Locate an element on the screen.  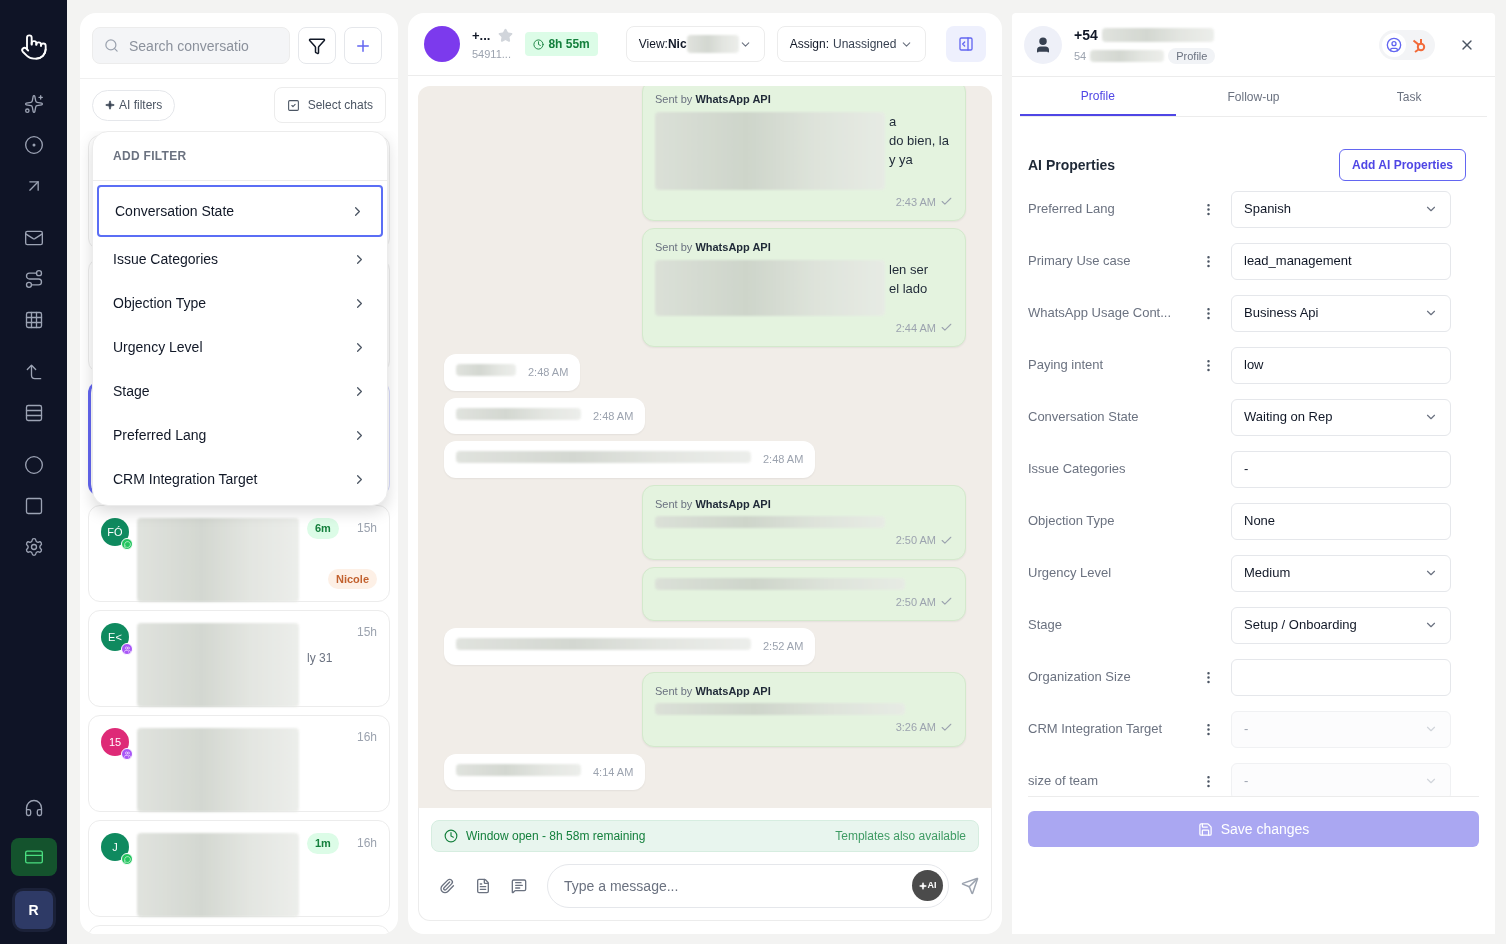
property-input: lead_management is located at coordinates (1341, 261).